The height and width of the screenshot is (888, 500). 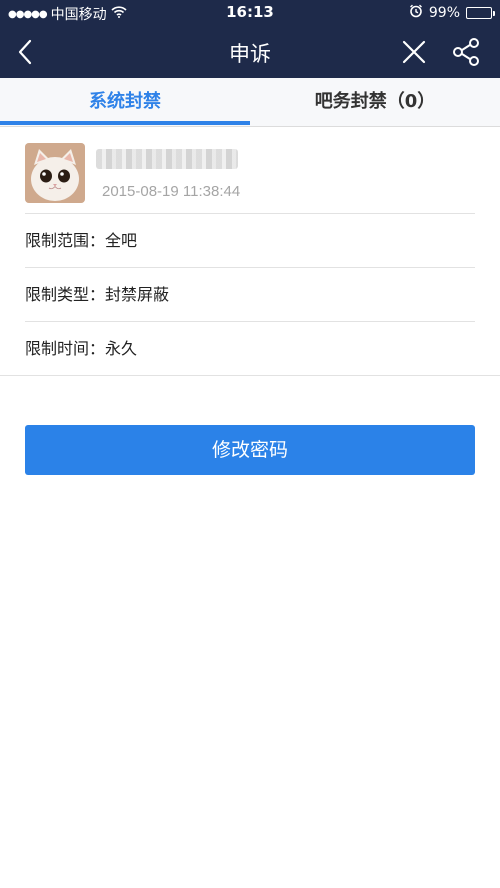 I want to click on back-button, so click(x=26, y=52).